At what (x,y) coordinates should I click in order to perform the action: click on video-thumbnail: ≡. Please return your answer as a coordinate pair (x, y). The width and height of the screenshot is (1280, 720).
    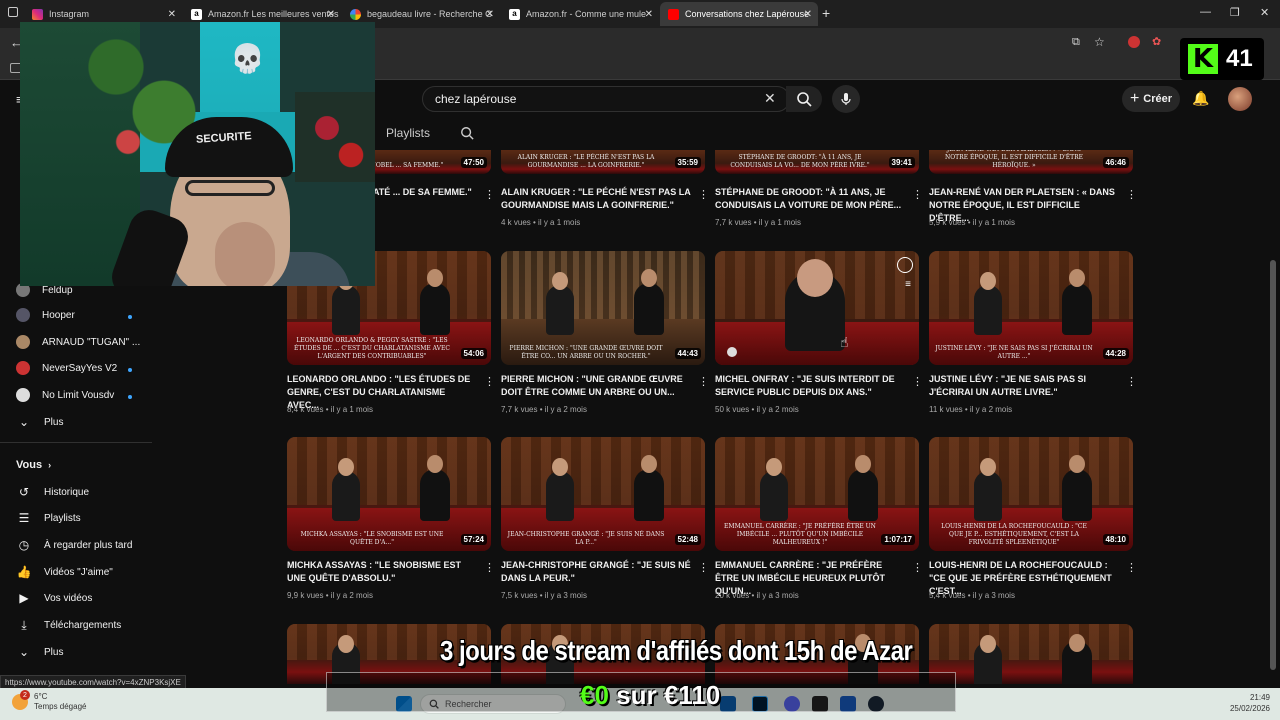
    Looking at the image, I should click on (817, 308).